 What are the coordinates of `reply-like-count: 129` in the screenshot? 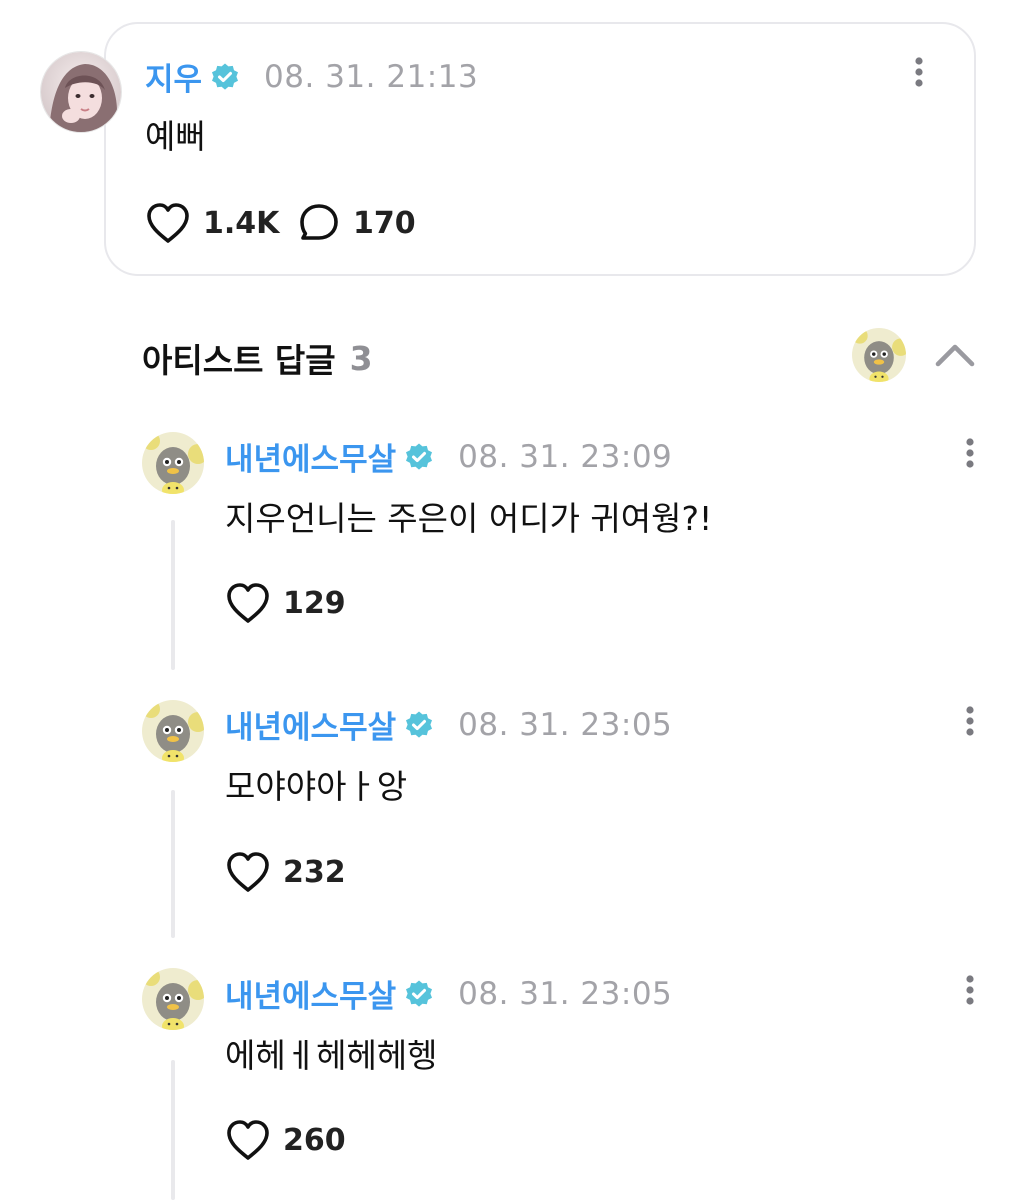 It's located at (314, 603).